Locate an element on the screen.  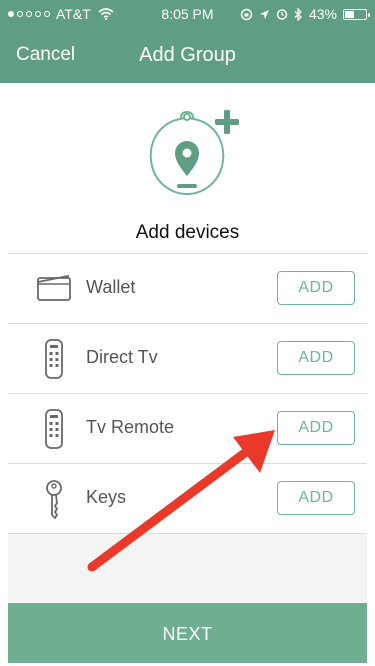
device-label: Direct Tv is located at coordinates (122, 357).